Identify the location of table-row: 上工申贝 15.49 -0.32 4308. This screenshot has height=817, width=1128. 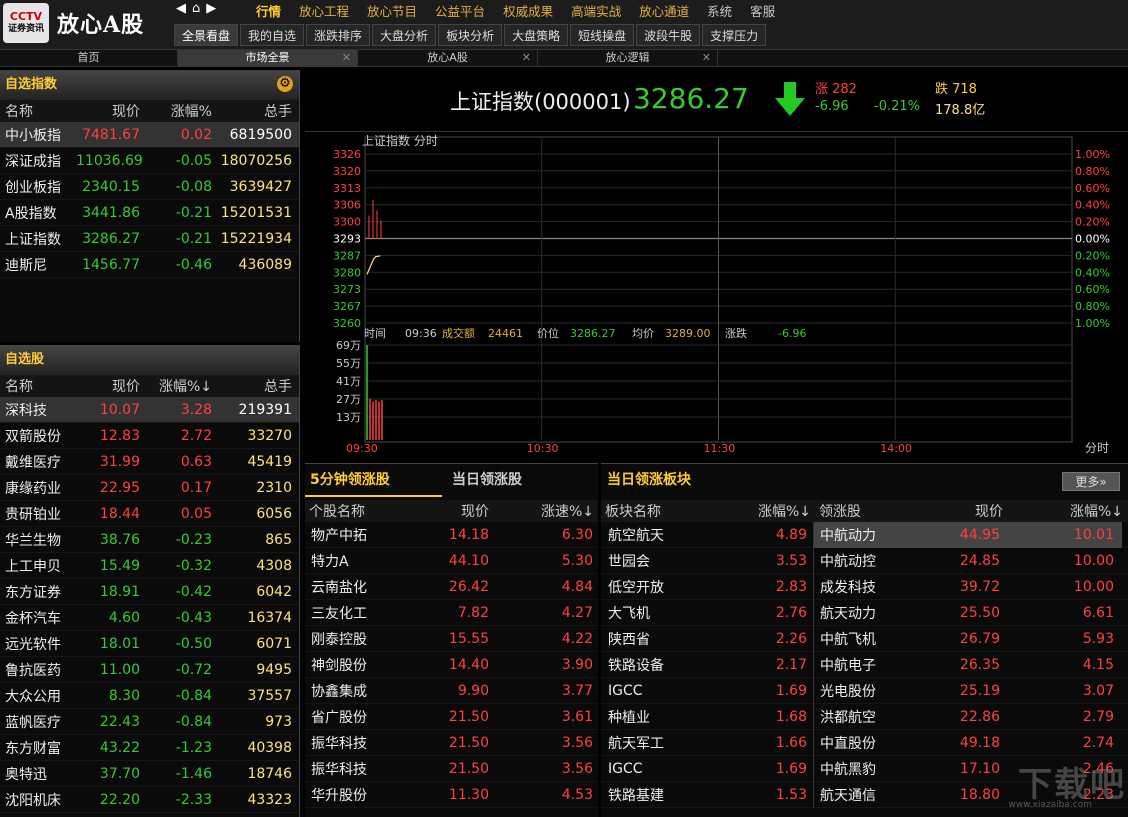
(149, 566).